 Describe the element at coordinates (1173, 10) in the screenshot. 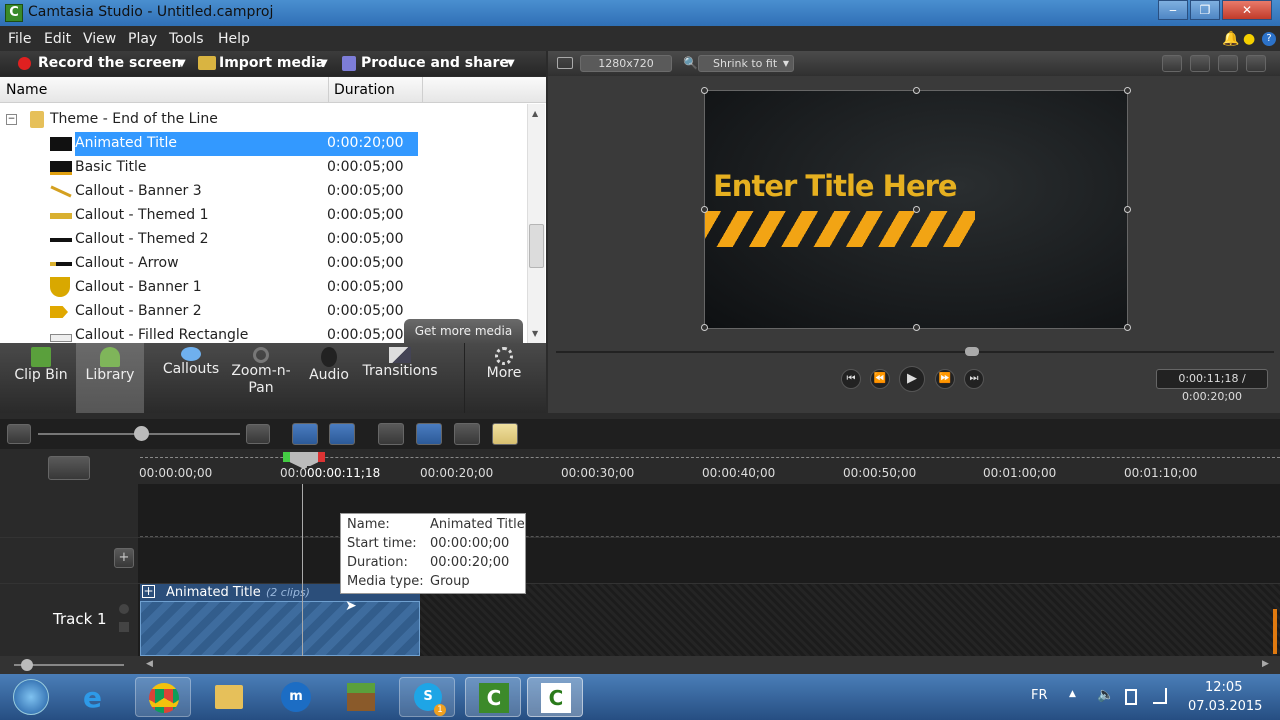

I see `minimize-button: ‒` at that location.